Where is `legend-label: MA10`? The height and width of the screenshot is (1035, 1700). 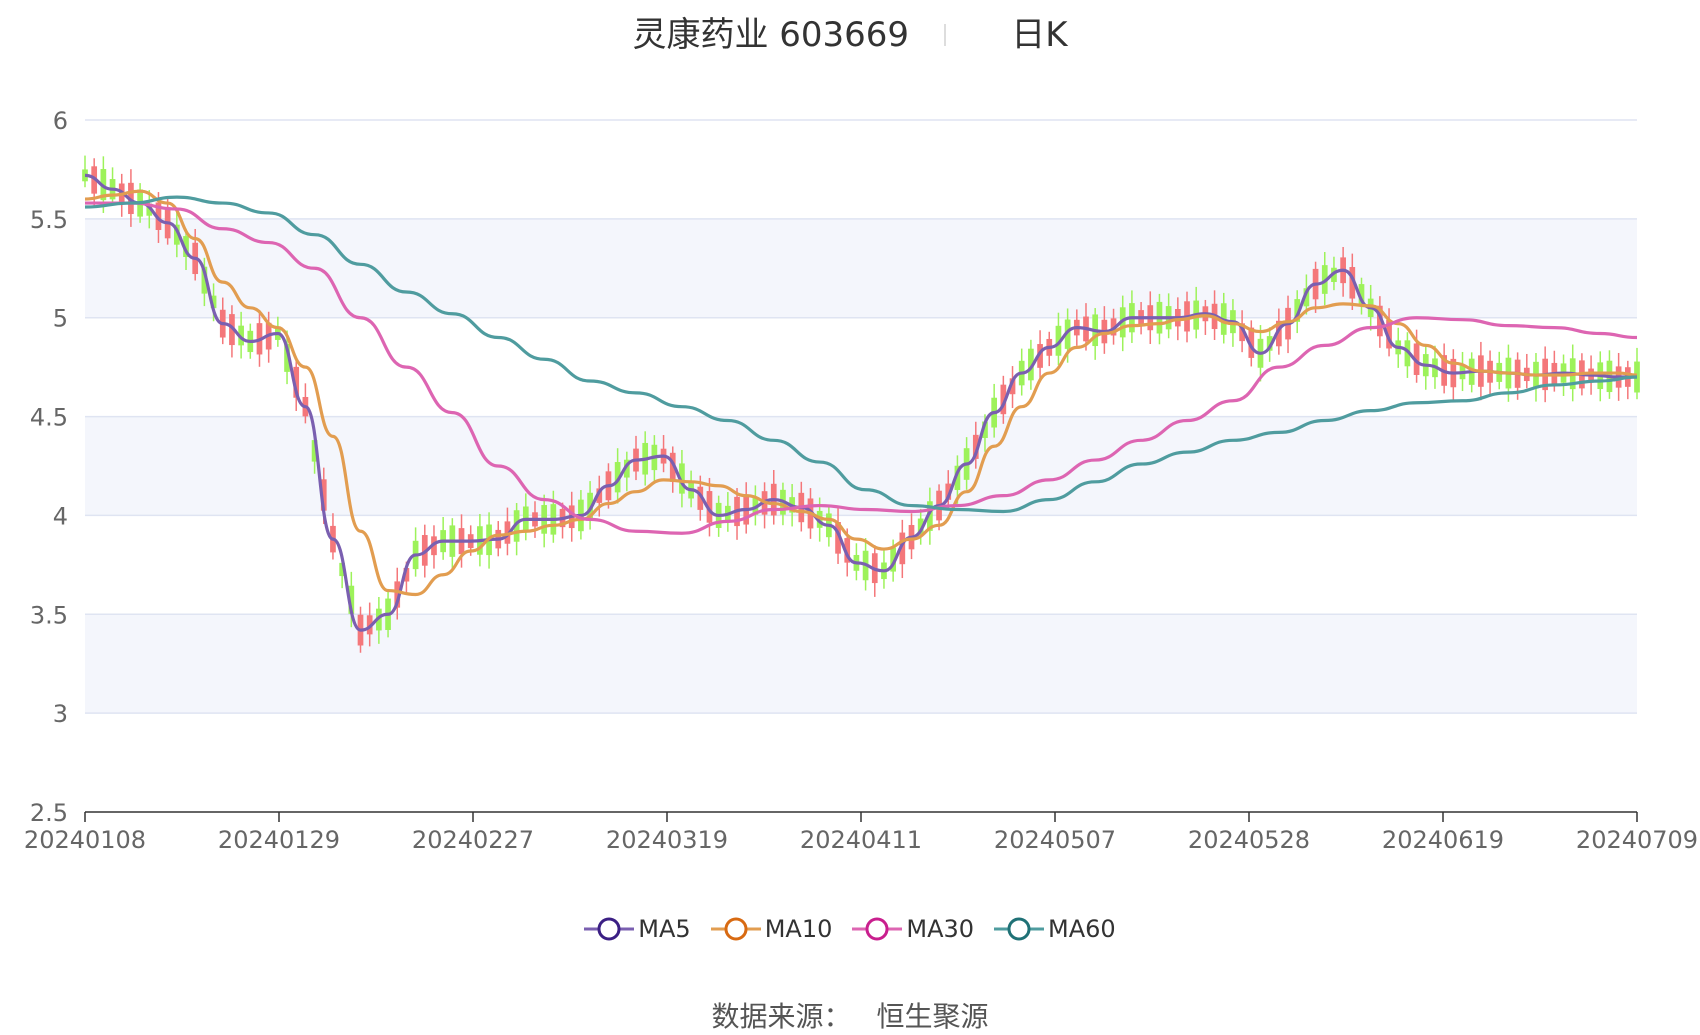
legend-label: MA10 is located at coordinates (798, 929).